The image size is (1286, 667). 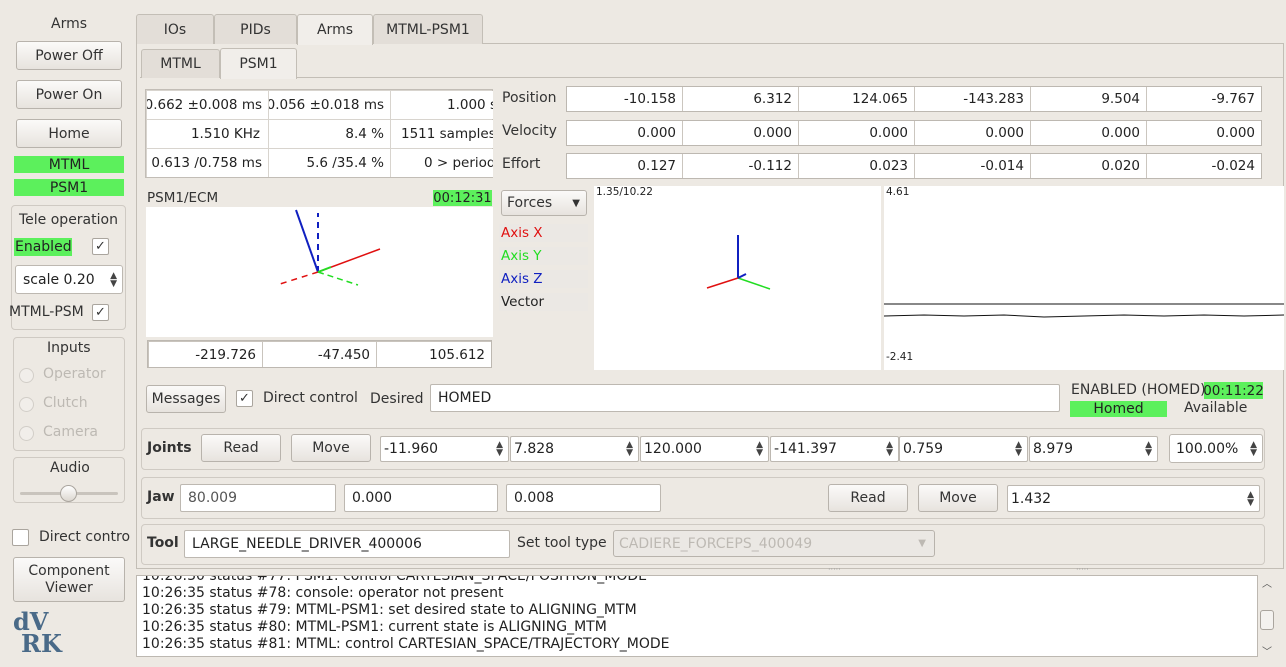 I want to click on operator-radio, so click(x=26, y=375).